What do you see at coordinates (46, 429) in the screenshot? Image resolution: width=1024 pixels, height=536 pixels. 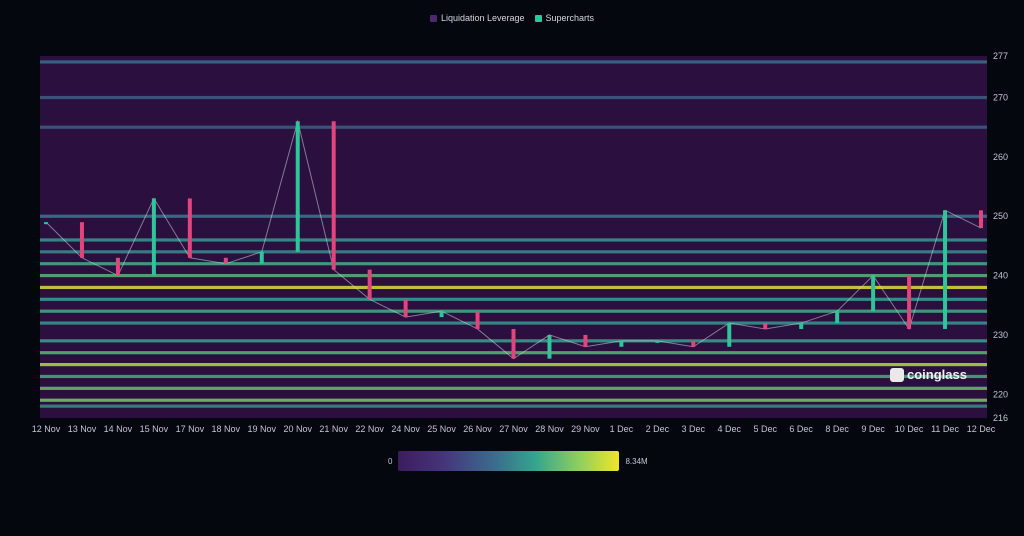 I see `x-tick-label: 12 Nov` at bounding box center [46, 429].